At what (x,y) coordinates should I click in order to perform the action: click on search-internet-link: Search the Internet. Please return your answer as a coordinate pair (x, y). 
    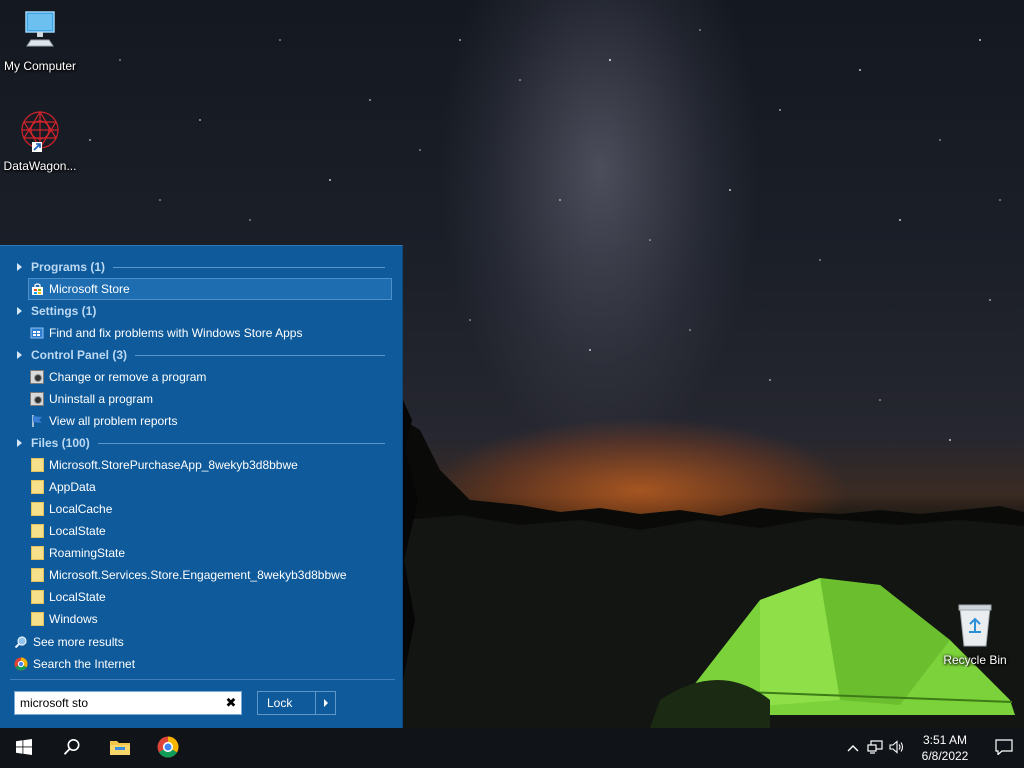
    Looking at the image, I should click on (74, 664).